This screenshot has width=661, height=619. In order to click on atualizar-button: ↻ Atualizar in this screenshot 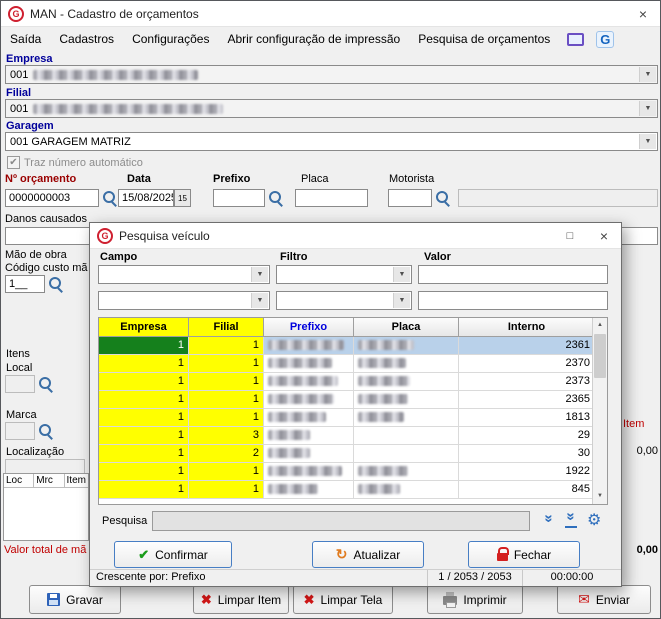, I will do `click(368, 554)`.